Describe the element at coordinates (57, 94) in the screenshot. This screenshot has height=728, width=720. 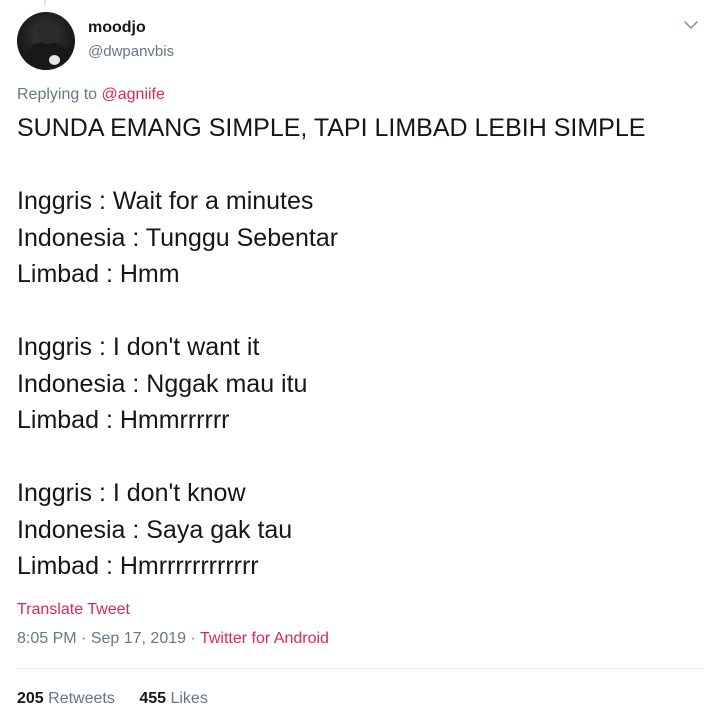
I see `replying-to-prefix: Replying to` at that location.